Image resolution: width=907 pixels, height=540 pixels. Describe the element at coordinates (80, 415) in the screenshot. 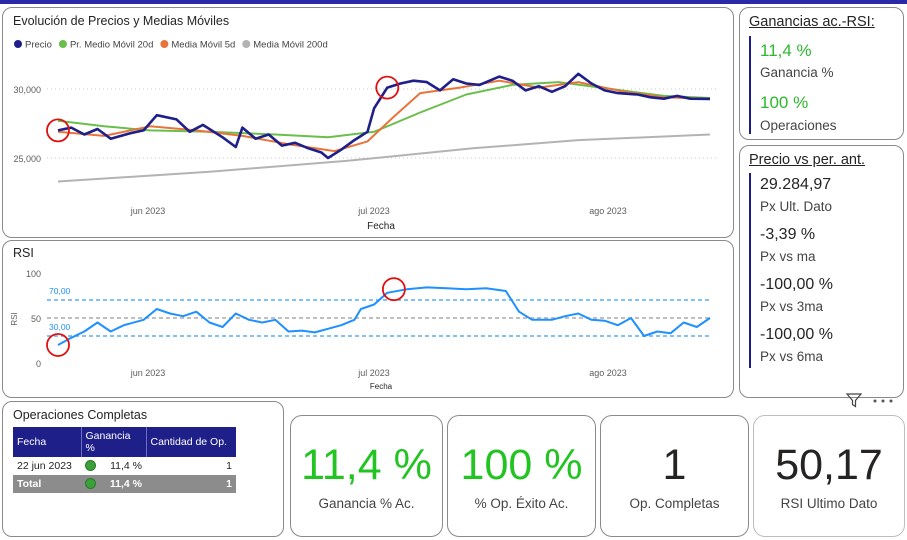

I see `ops-table-title: Operaciones Completas` at that location.